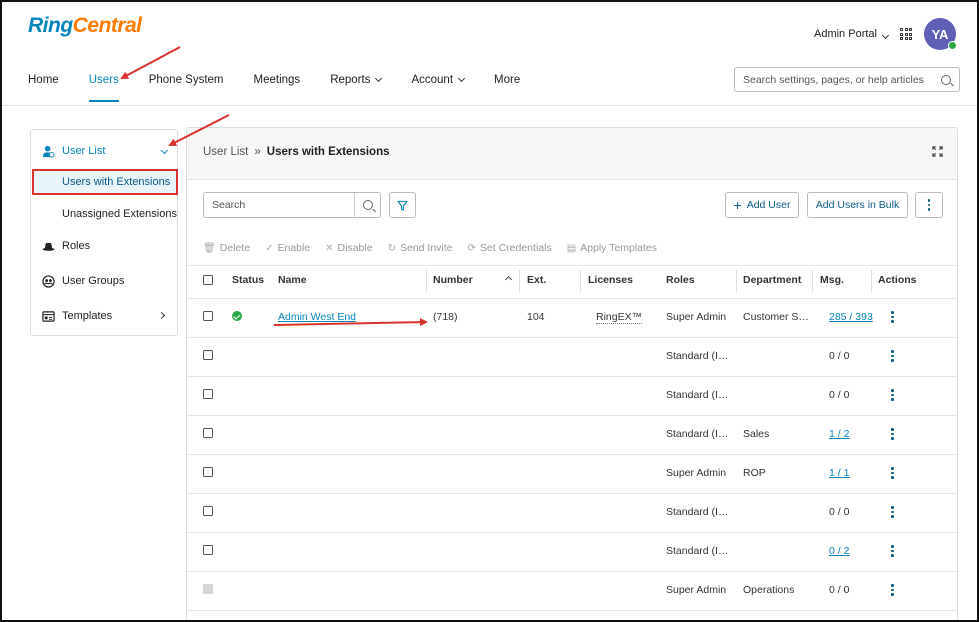 This screenshot has height=622, width=979. I want to click on admin-portal-dropdown: Admin Portal, so click(852, 34).